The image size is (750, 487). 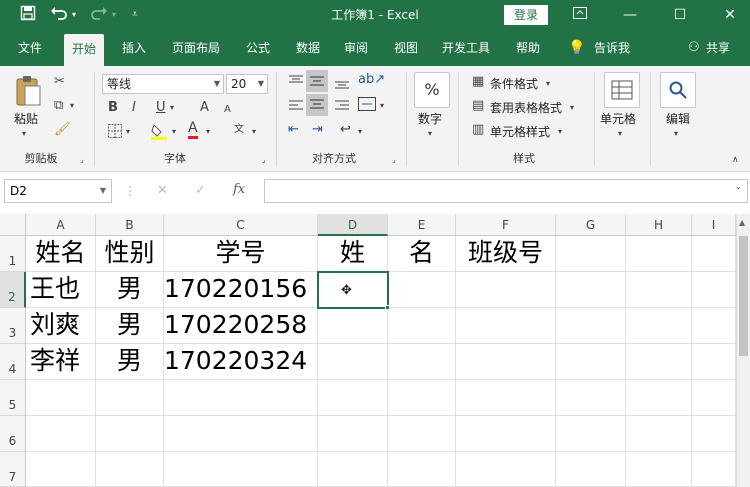 What do you see at coordinates (200, 190) in the screenshot?
I see `enter-icon: ✓` at bounding box center [200, 190].